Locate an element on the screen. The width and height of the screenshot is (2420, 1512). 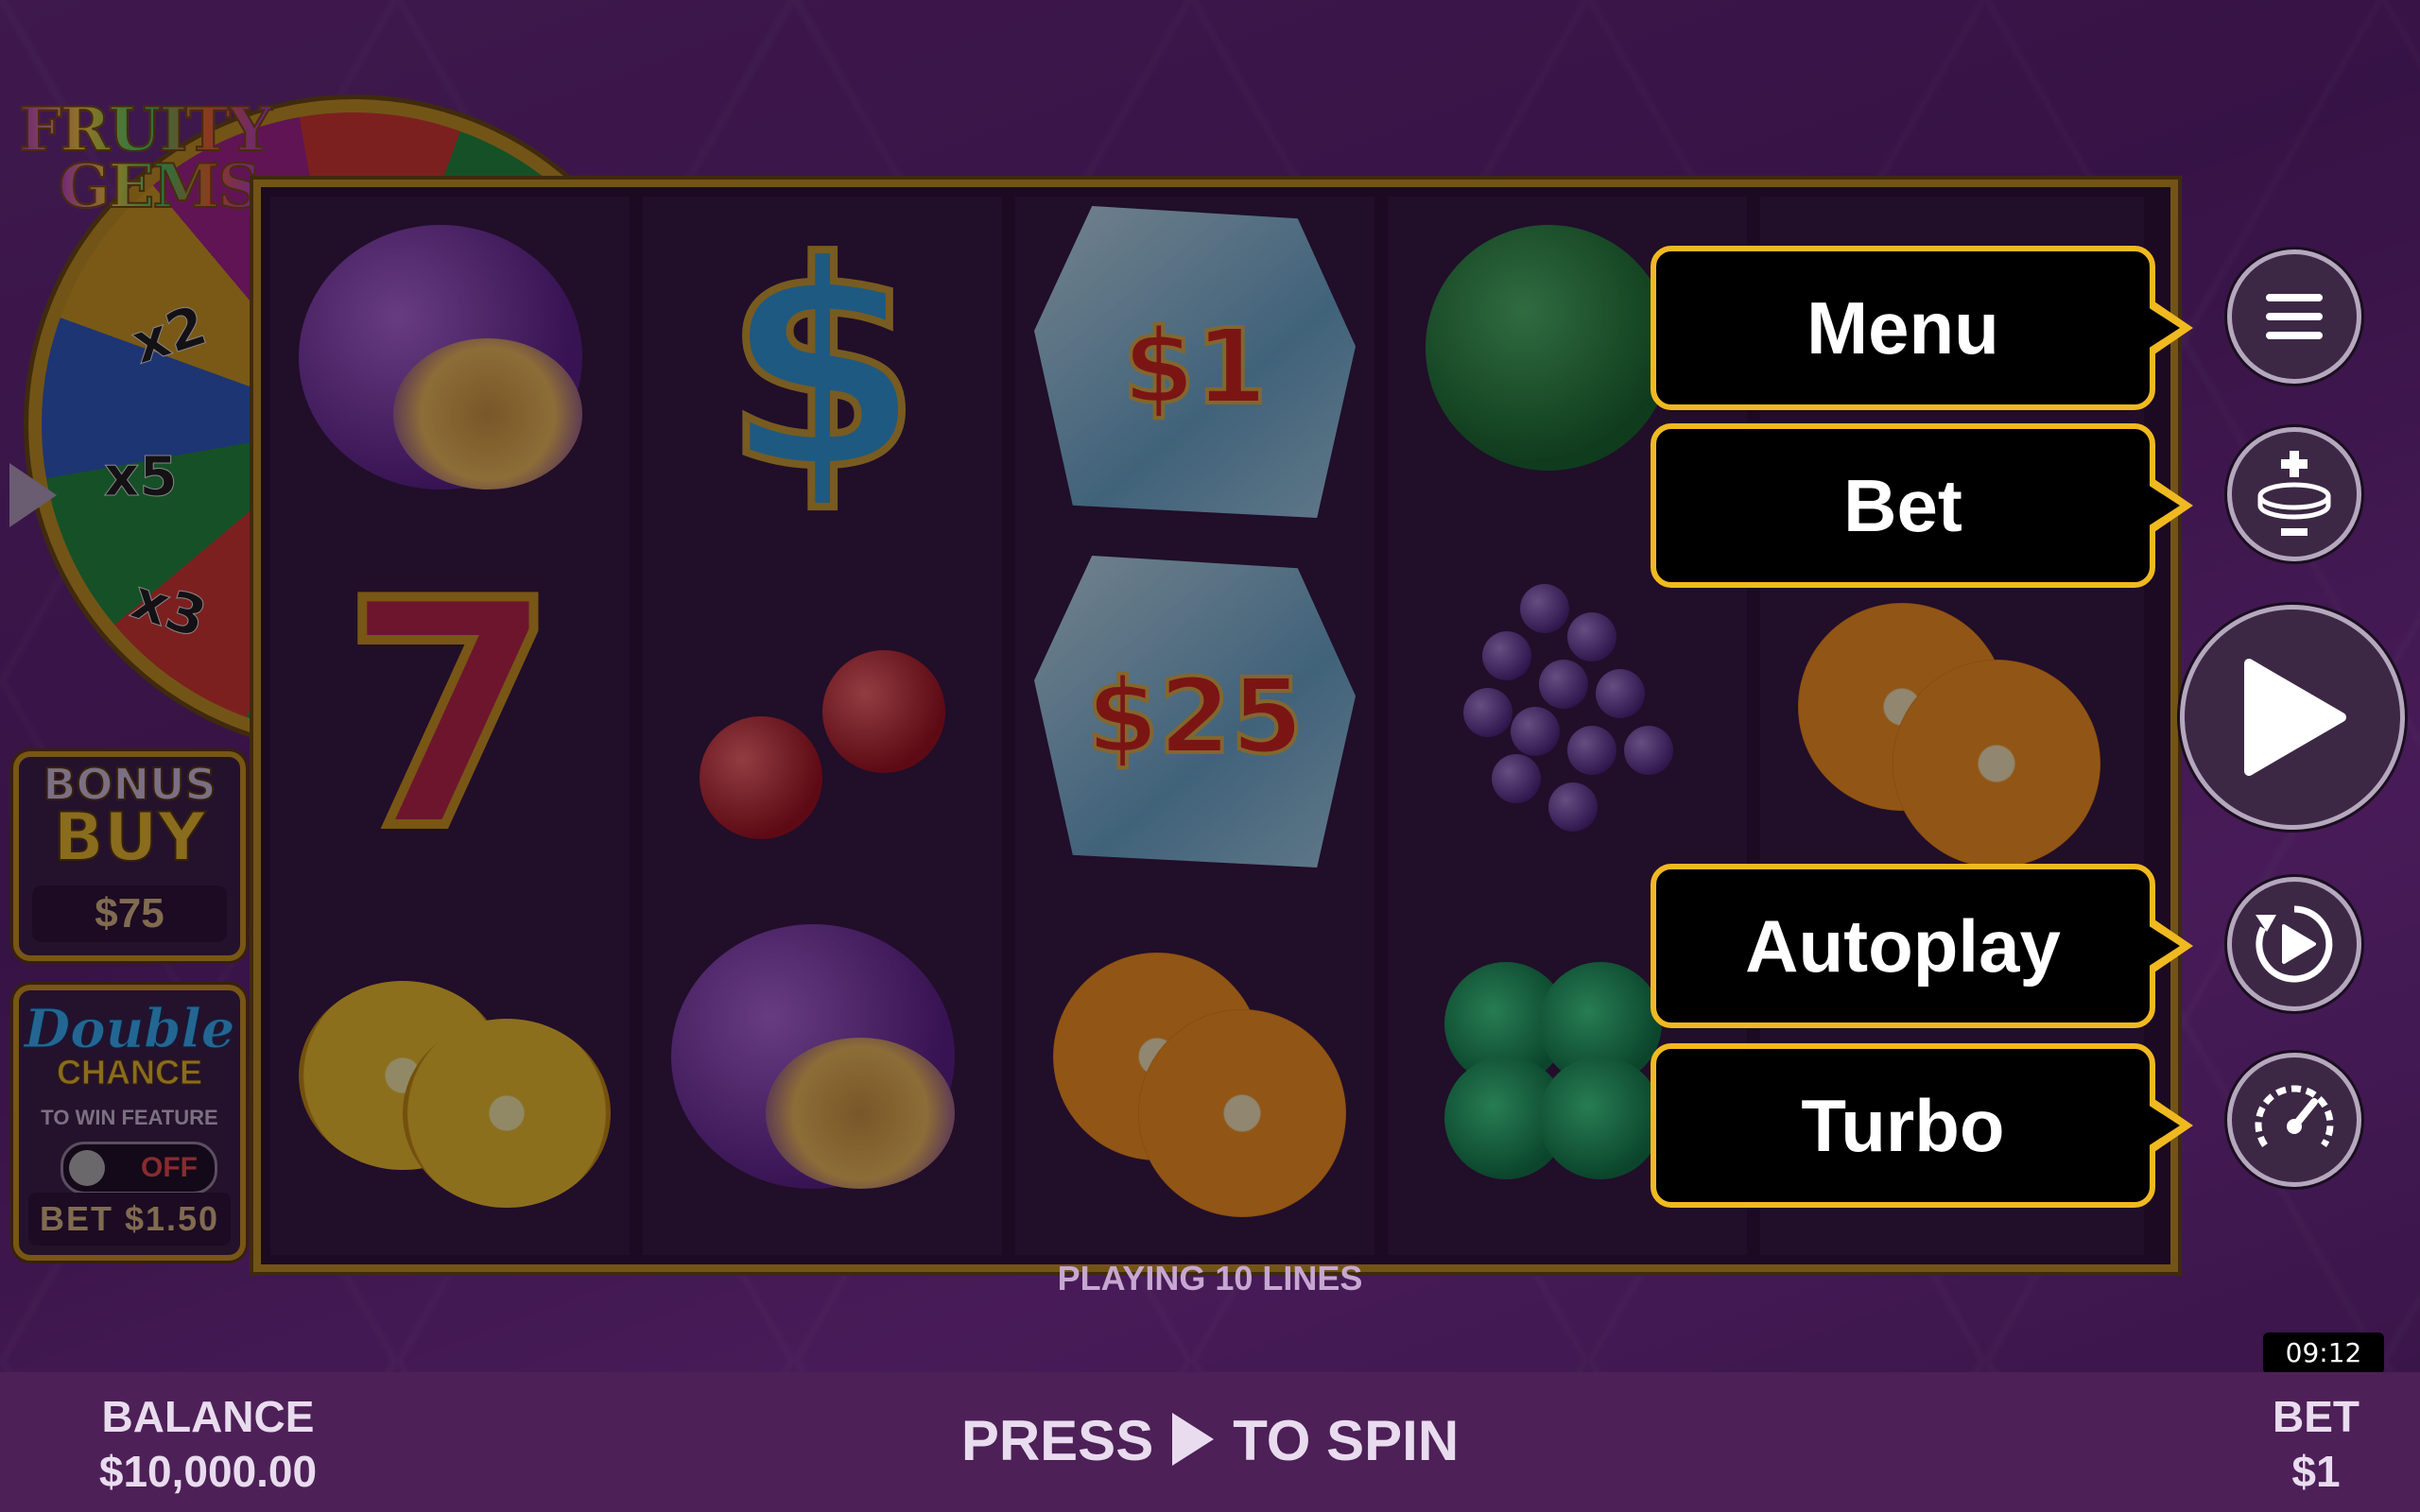
to-spin-text: TO SPIN is located at coordinates (1346, 1440).